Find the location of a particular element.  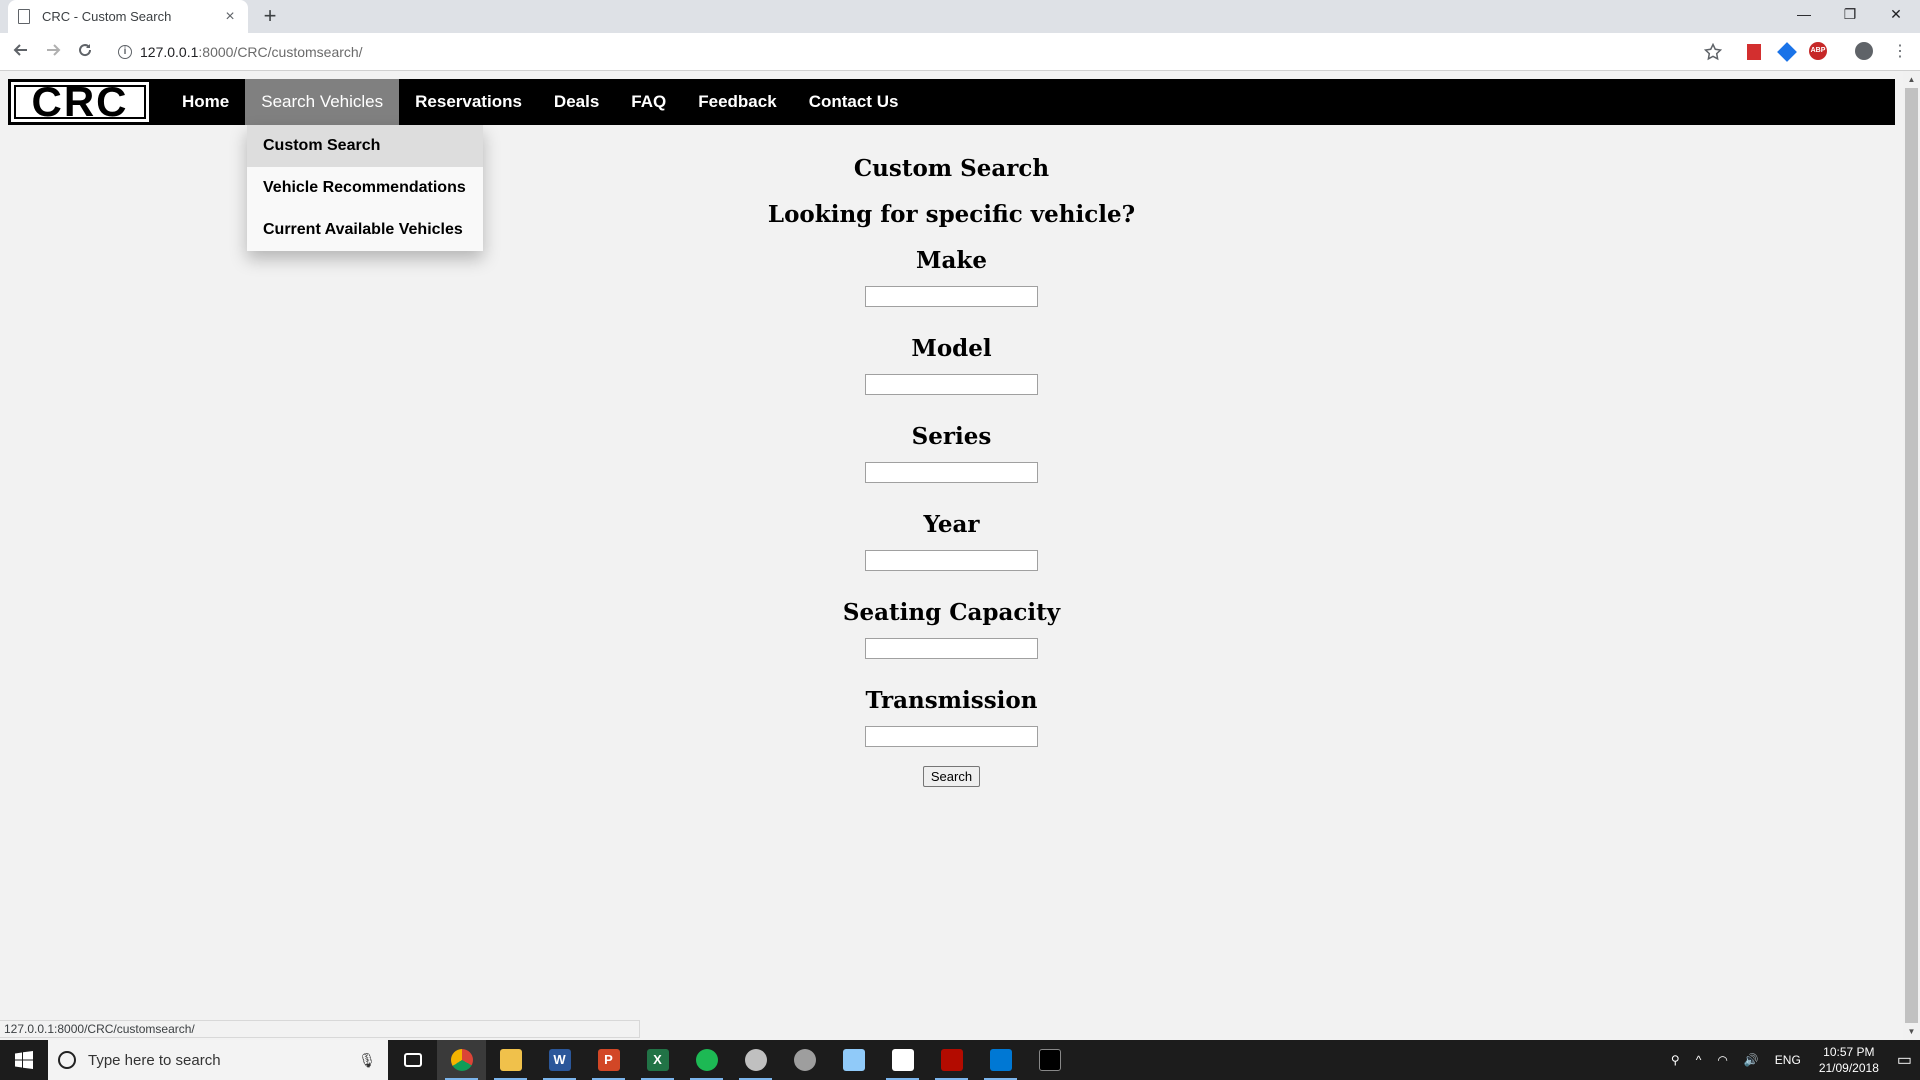

logo-text: CRC is located at coordinates (80, 101).